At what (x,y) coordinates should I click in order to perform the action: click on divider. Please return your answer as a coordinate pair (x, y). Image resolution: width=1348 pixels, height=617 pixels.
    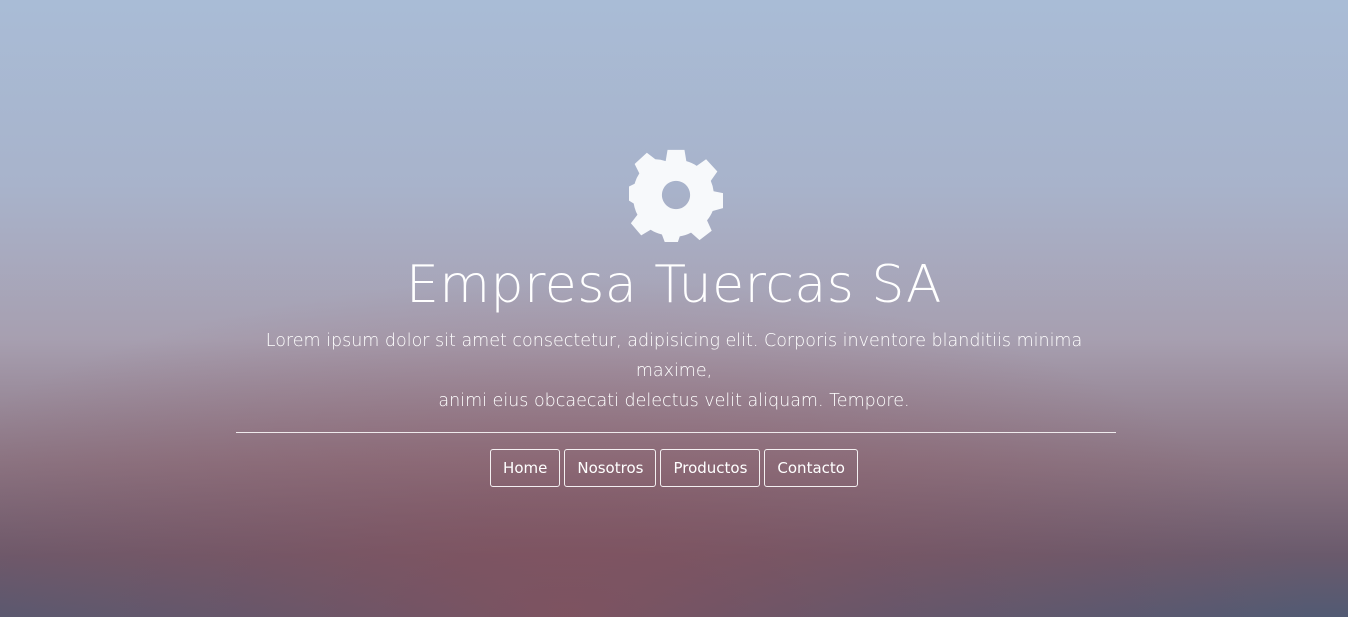
    Looking at the image, I should click on (676, 432).